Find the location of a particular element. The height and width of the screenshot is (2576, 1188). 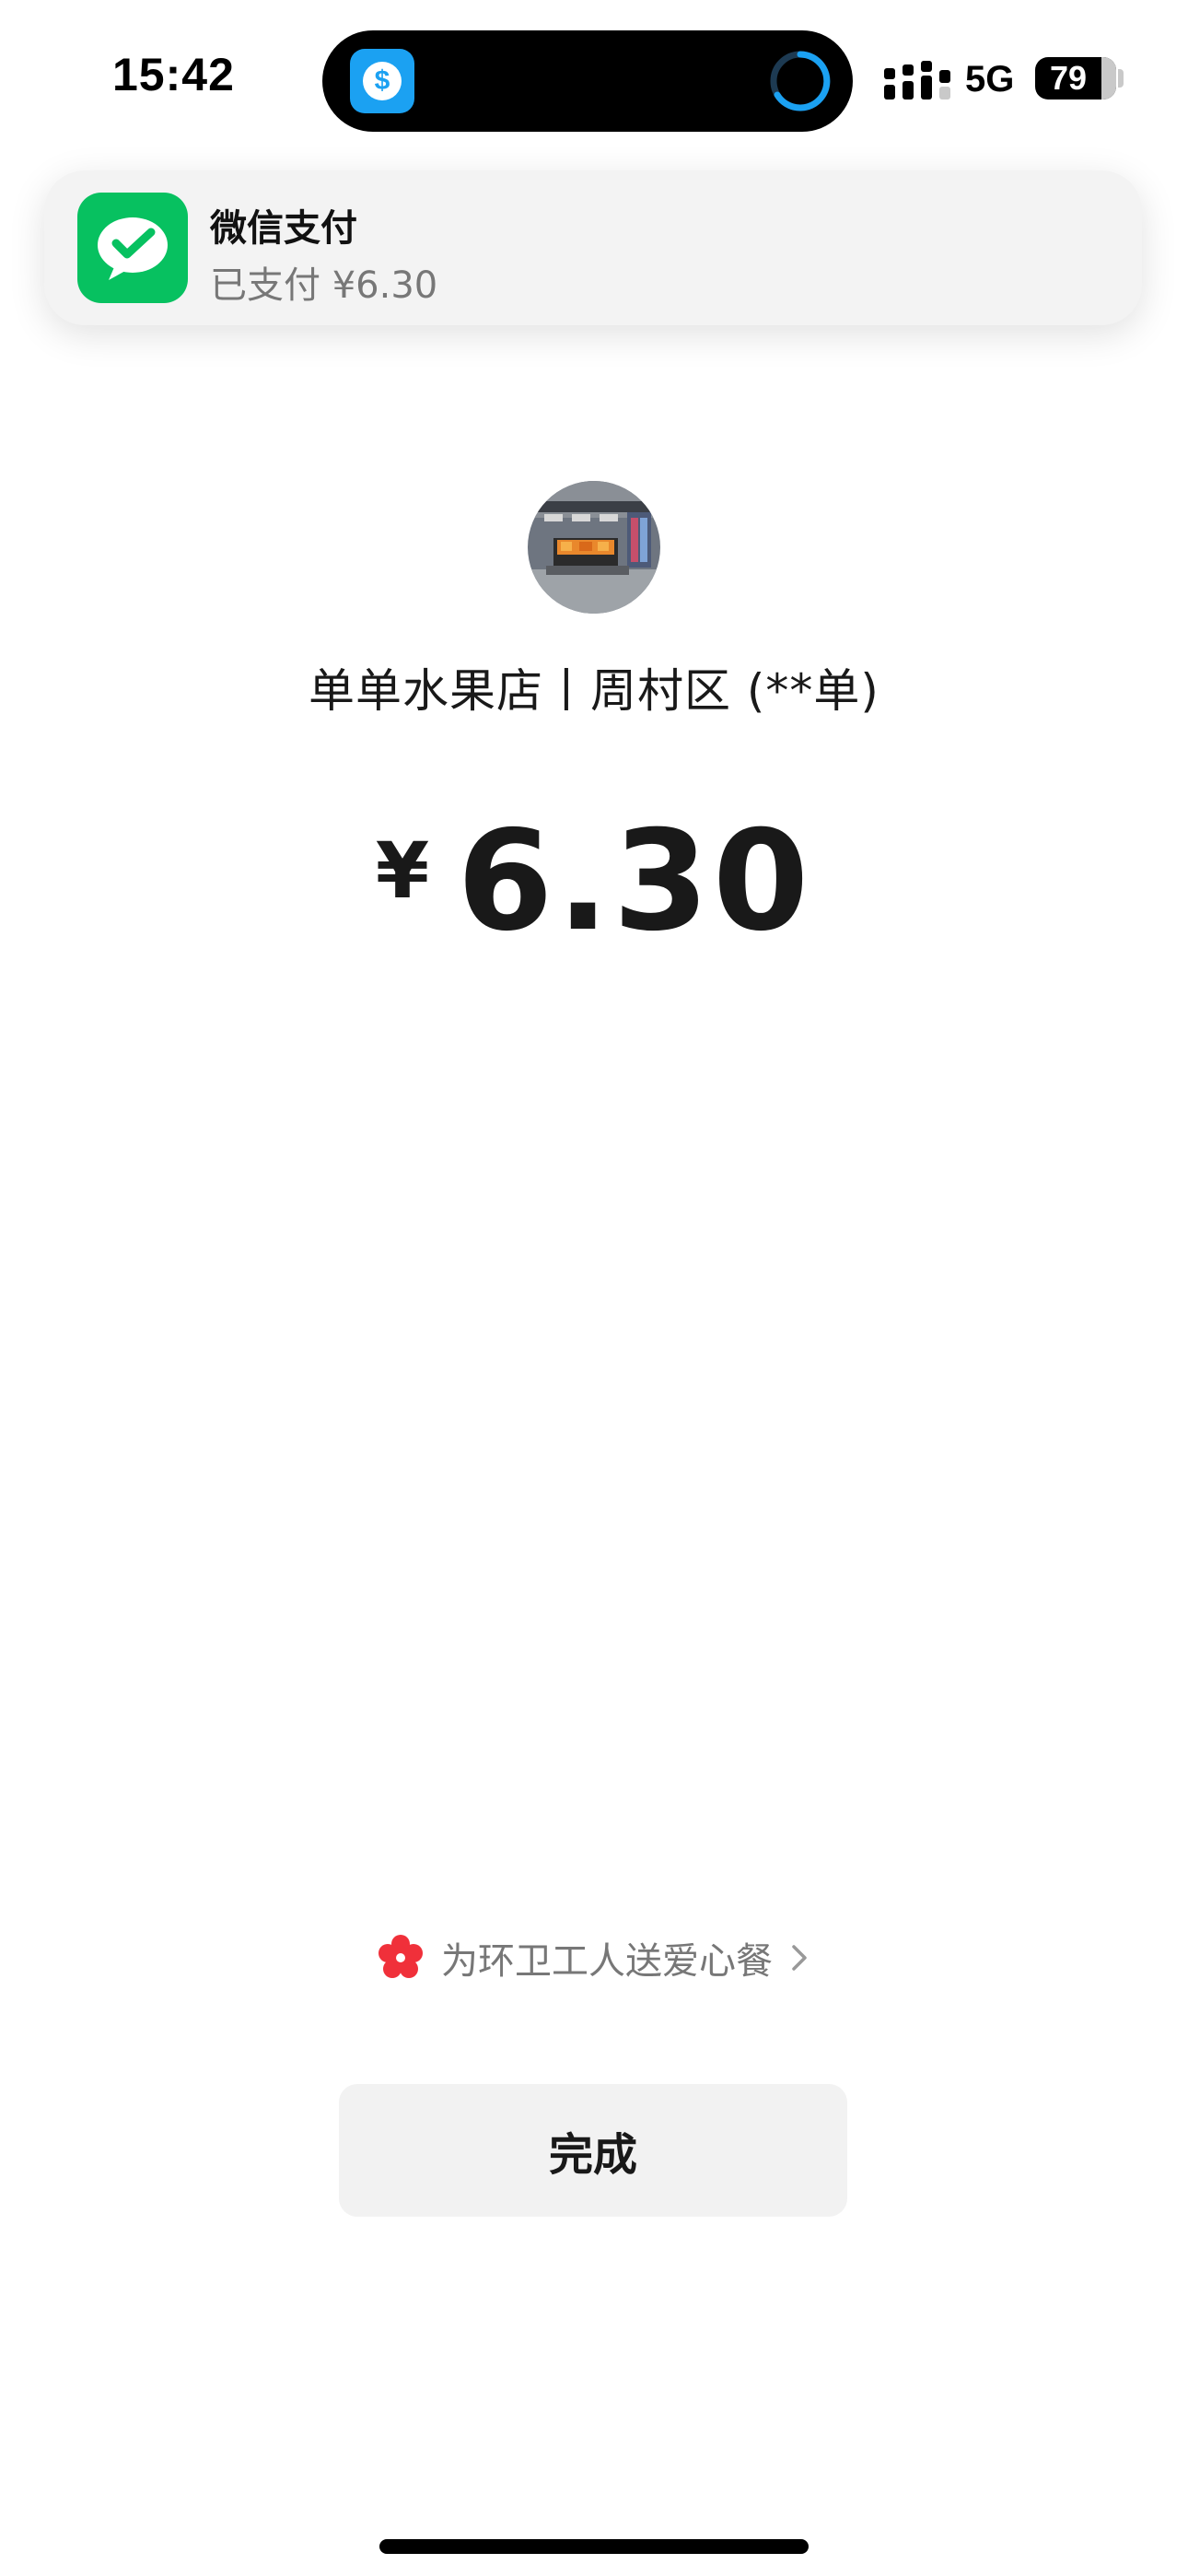

network-type: 5G is located at coordinates (990, 79).